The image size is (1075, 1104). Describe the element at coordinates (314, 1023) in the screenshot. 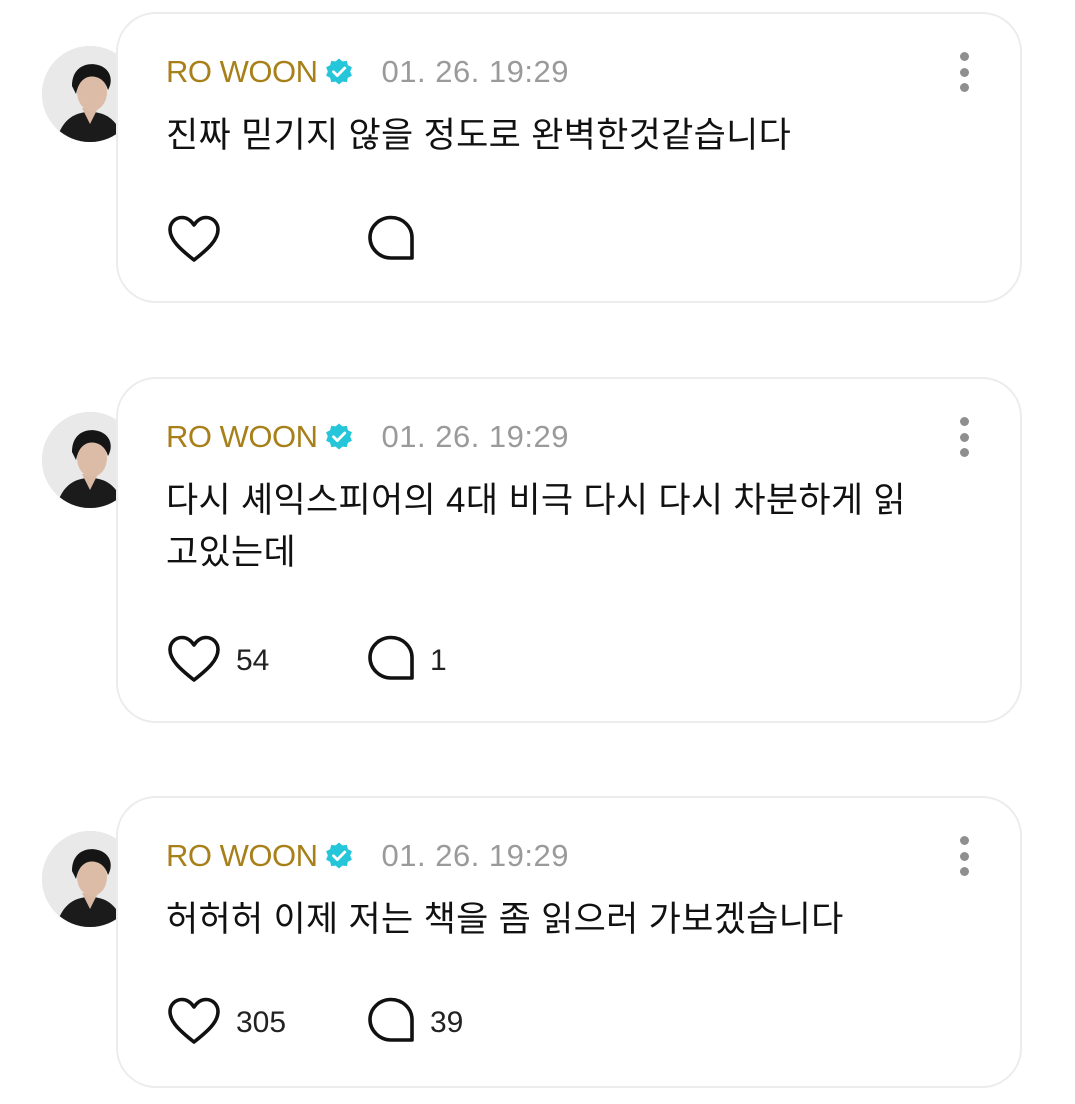

I see `post-actions: 305 39` at that location.